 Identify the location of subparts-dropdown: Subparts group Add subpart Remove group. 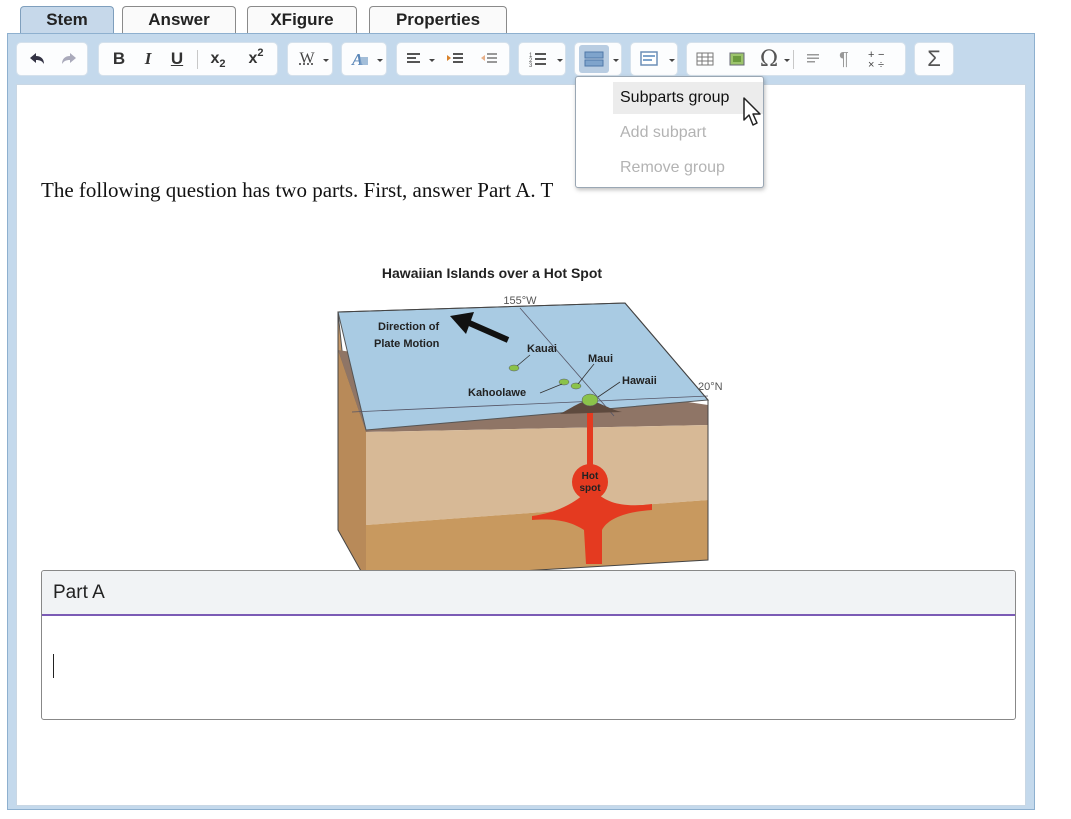
(669, 132).